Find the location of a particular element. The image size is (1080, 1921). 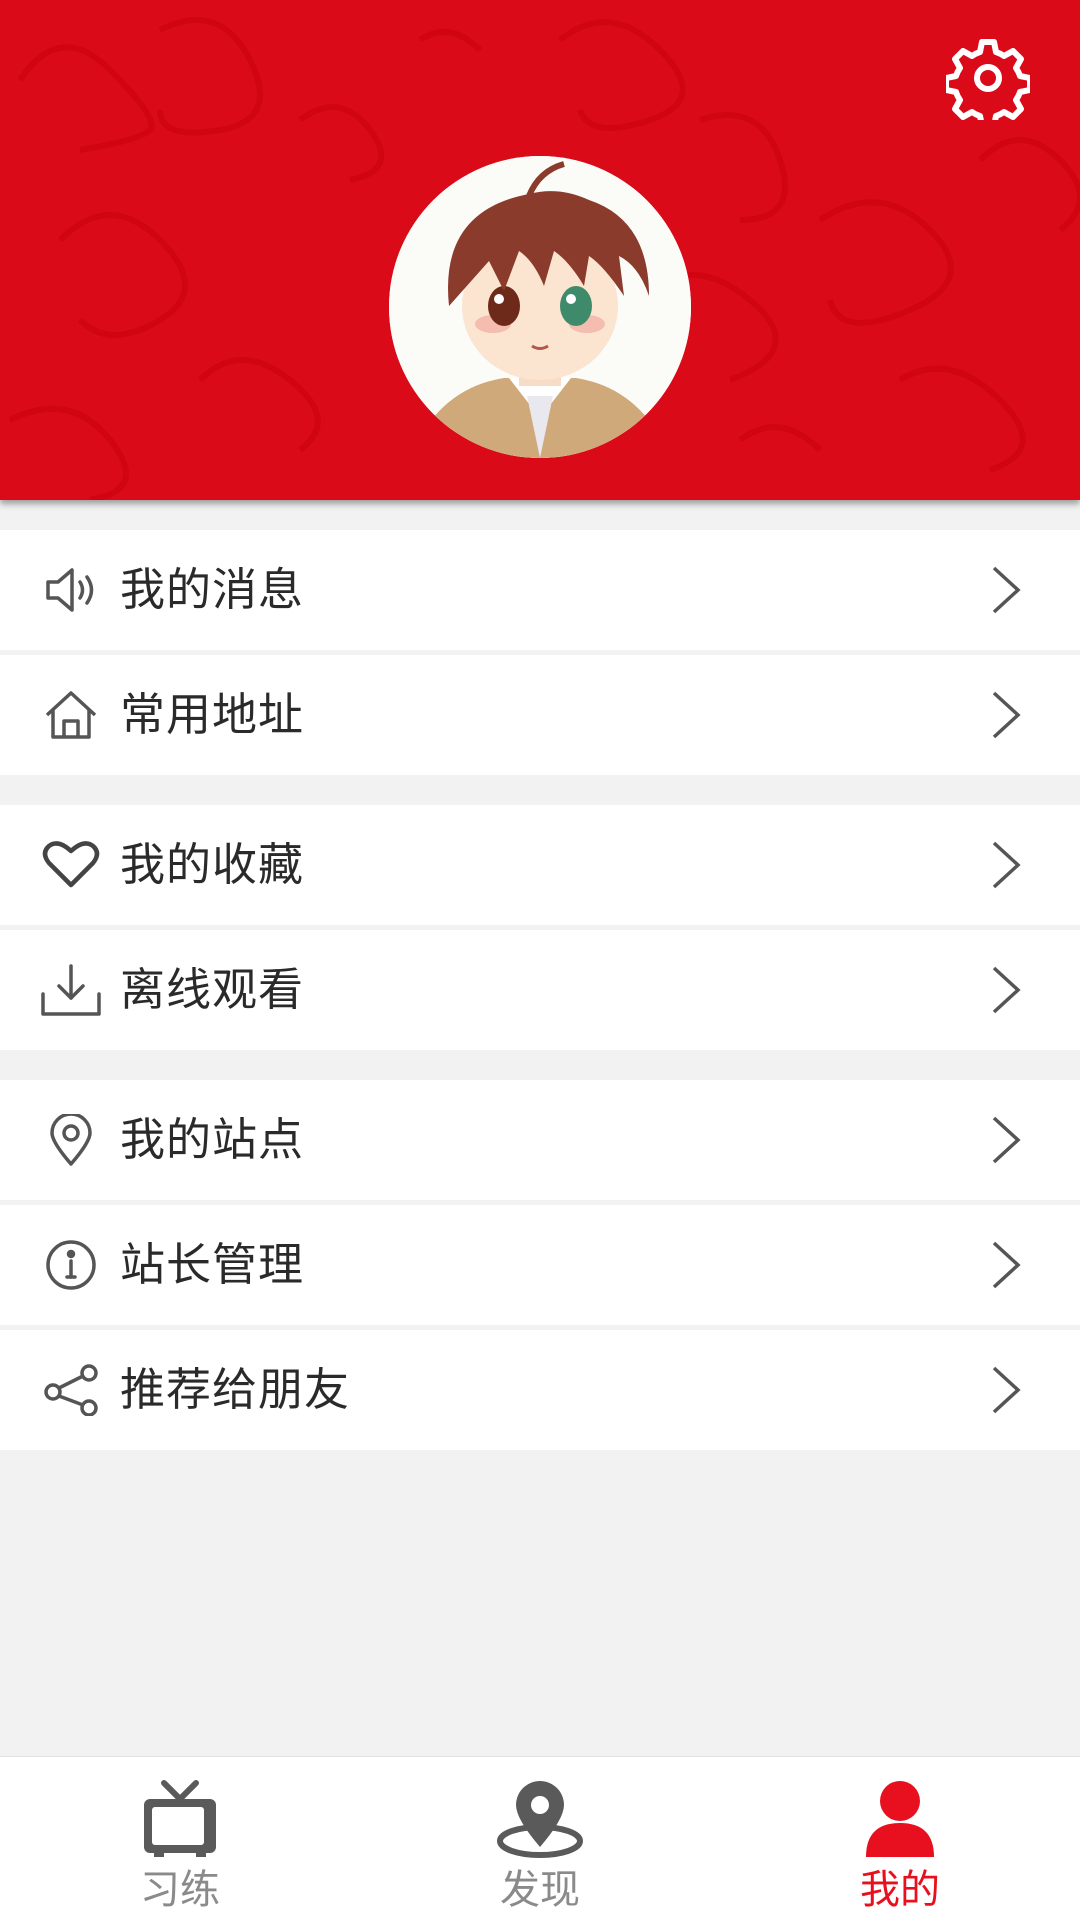

gear-icon is located at coordinates (988, 84).